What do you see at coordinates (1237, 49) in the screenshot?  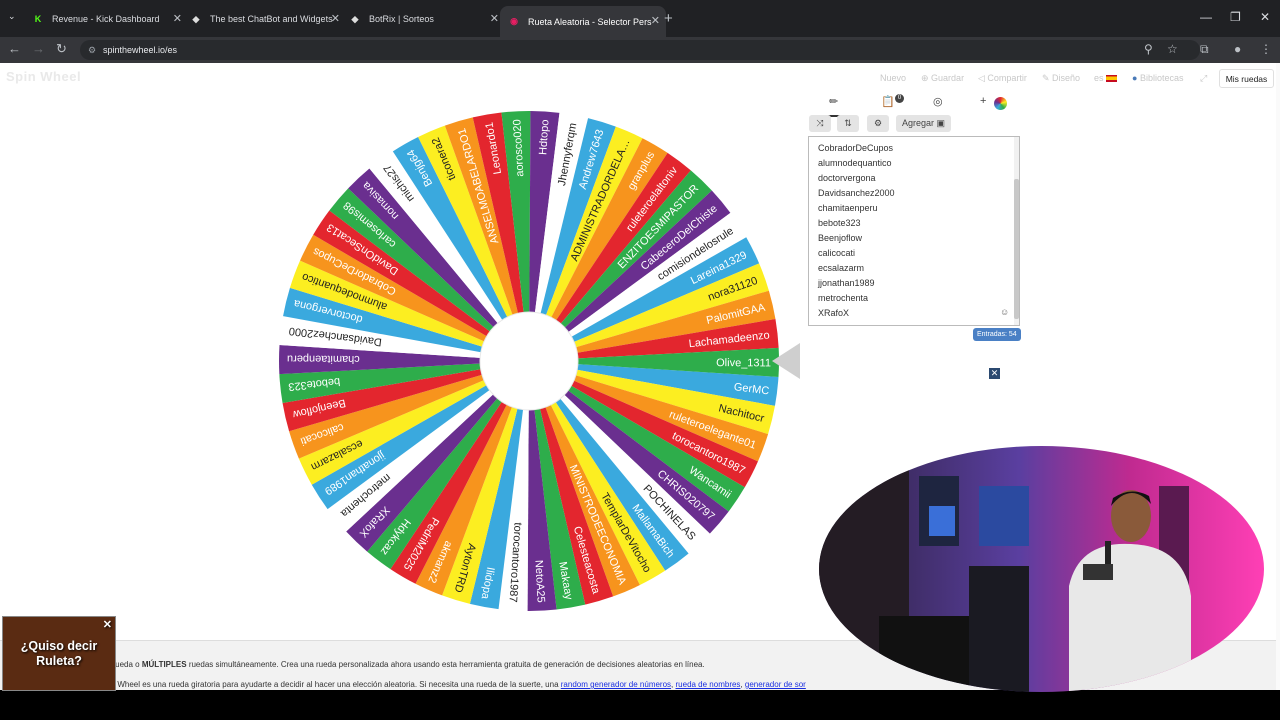 I see `profile-avatar-icon: ●` at bounding box center [1237, 49].